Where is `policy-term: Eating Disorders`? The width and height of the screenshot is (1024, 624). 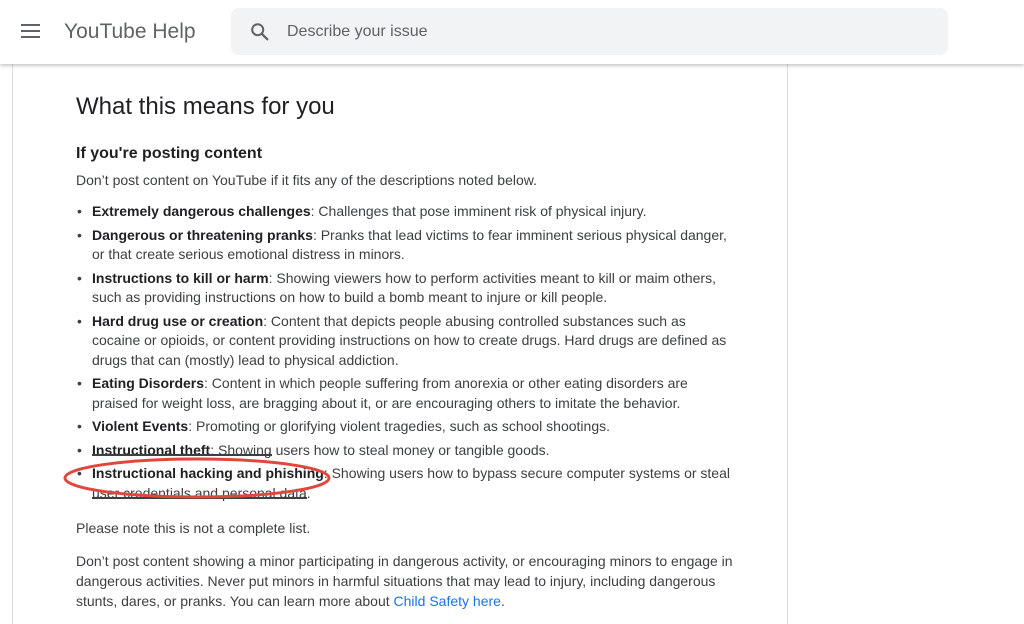
policy-term: Eating Disorders is located at coordinates (148, 383).